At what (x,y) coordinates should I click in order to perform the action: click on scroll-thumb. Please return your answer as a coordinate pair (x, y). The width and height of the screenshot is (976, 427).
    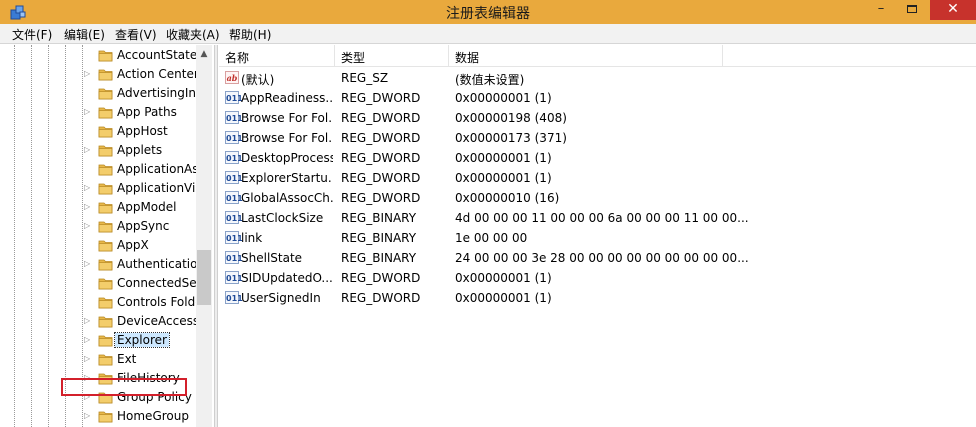
    Looking at the image, I should click on (204, 277).